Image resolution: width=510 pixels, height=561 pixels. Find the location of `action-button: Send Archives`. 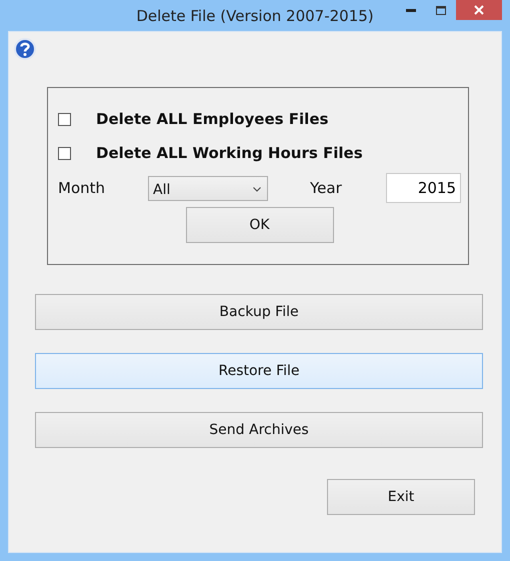

action-button: Send Archives is located at coordinates (259, 430).